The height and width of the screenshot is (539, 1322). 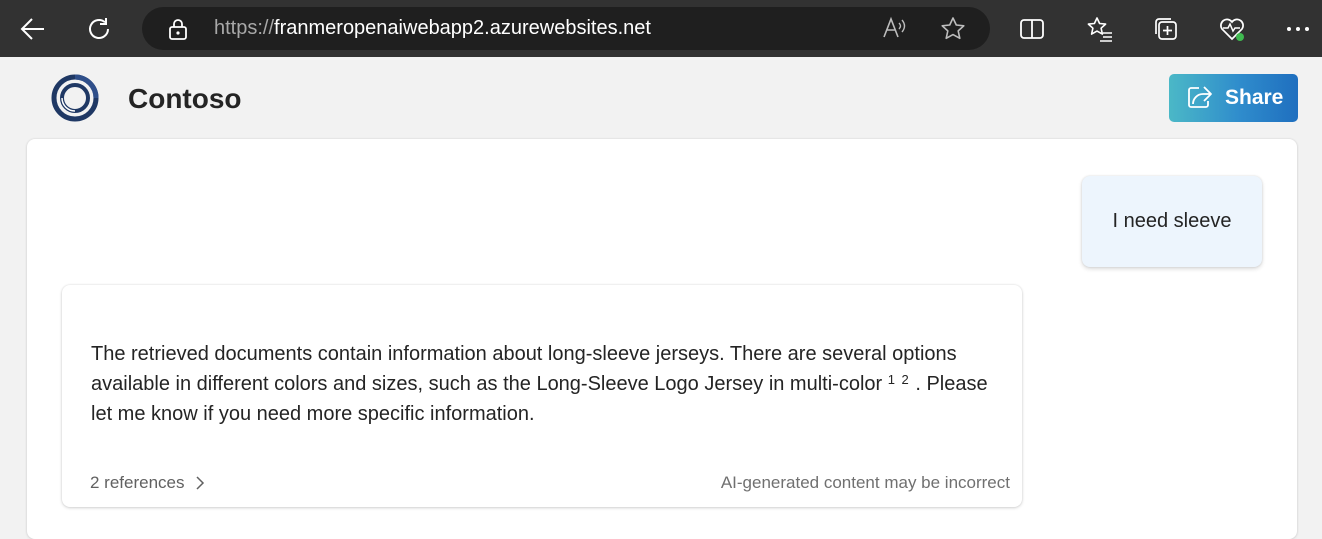 I want to click on lock-icon, so click(x=178, y=31).